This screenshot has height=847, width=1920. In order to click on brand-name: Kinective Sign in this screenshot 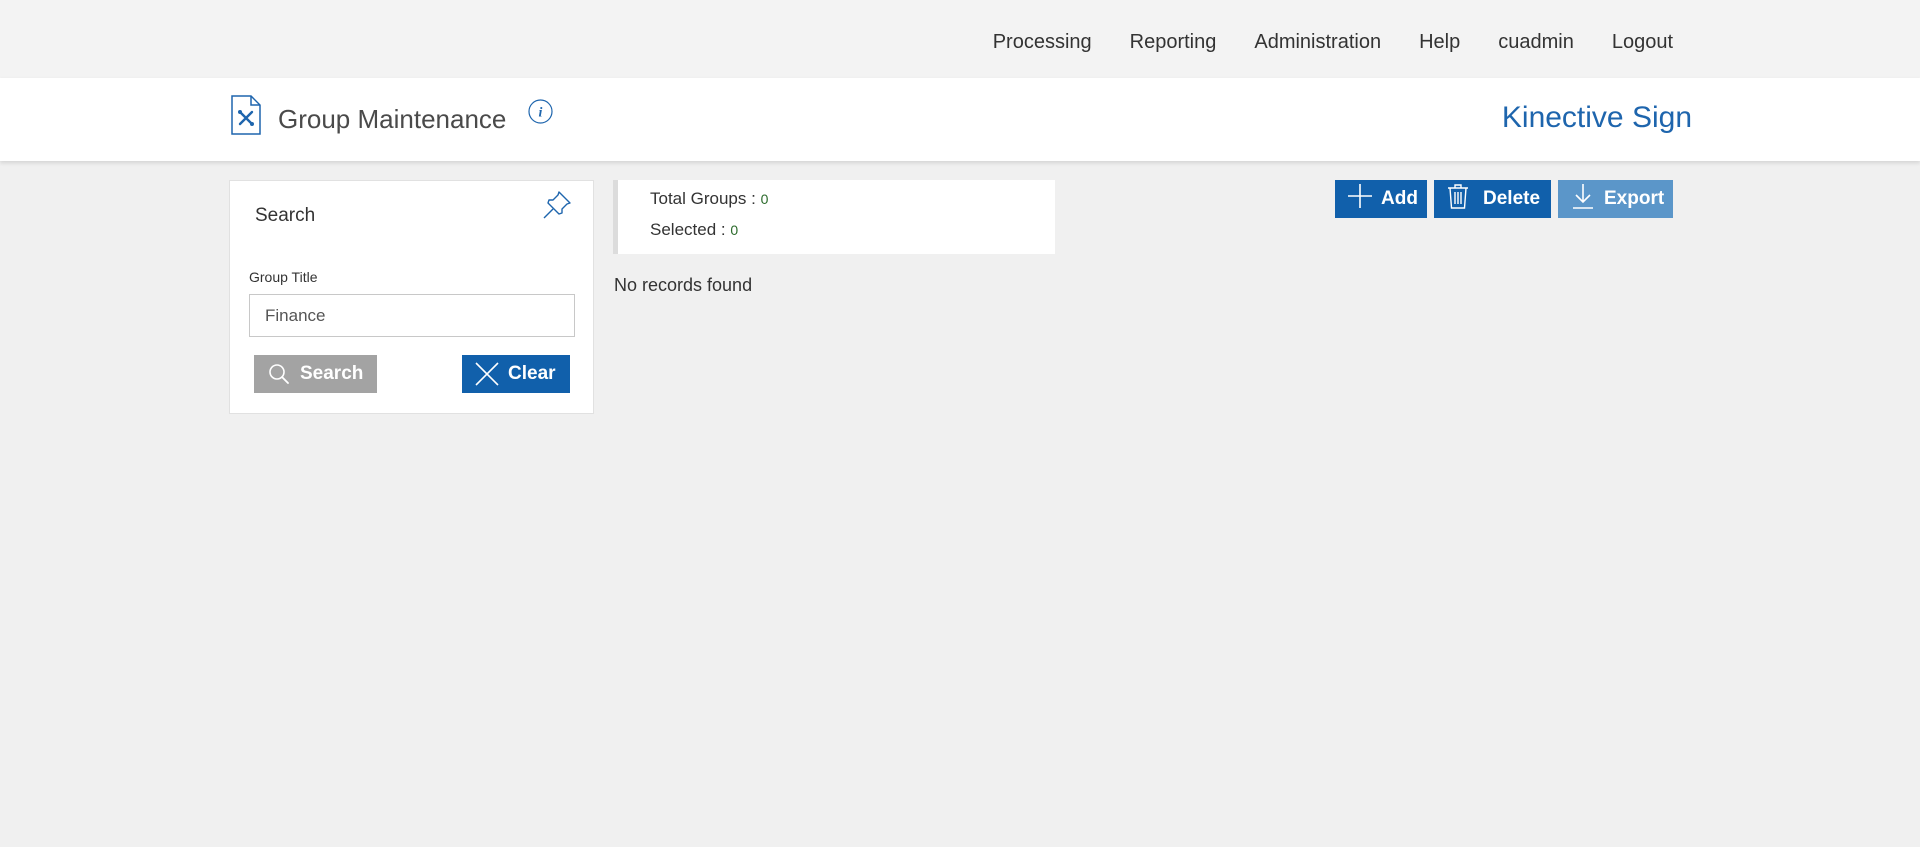, I will do `click(1596, 117)`.